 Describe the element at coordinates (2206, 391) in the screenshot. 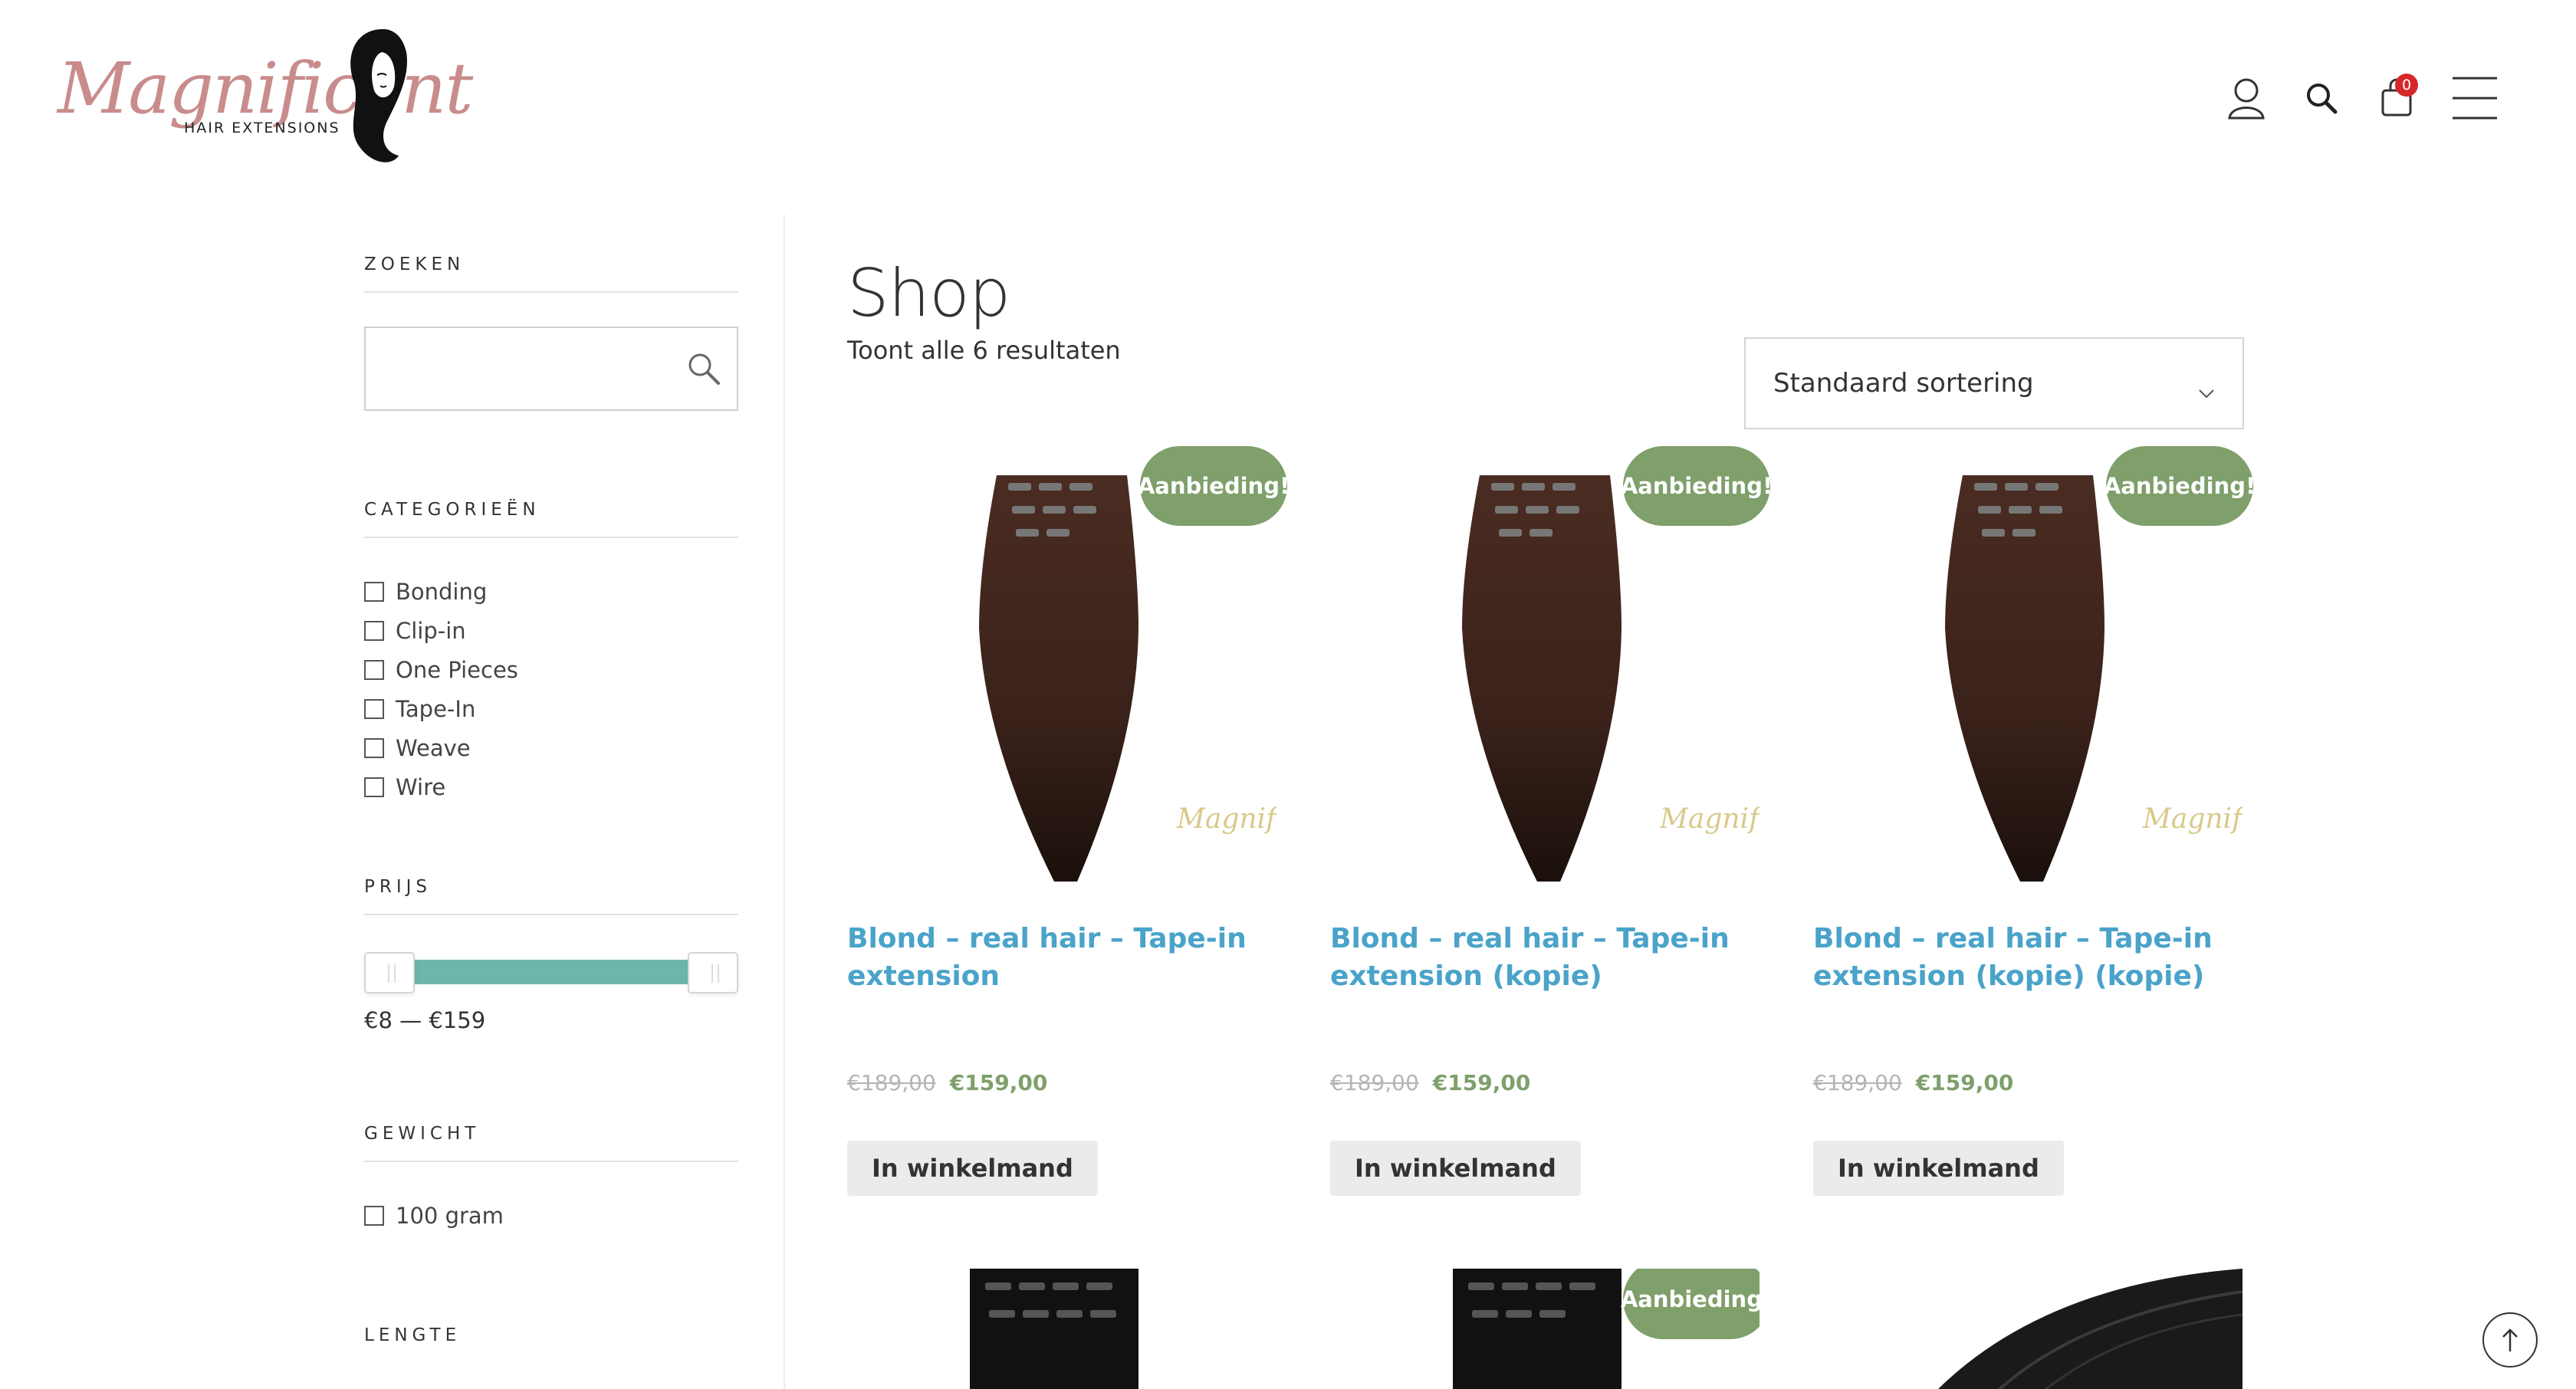

I see `chevron-down-icon` at that location.